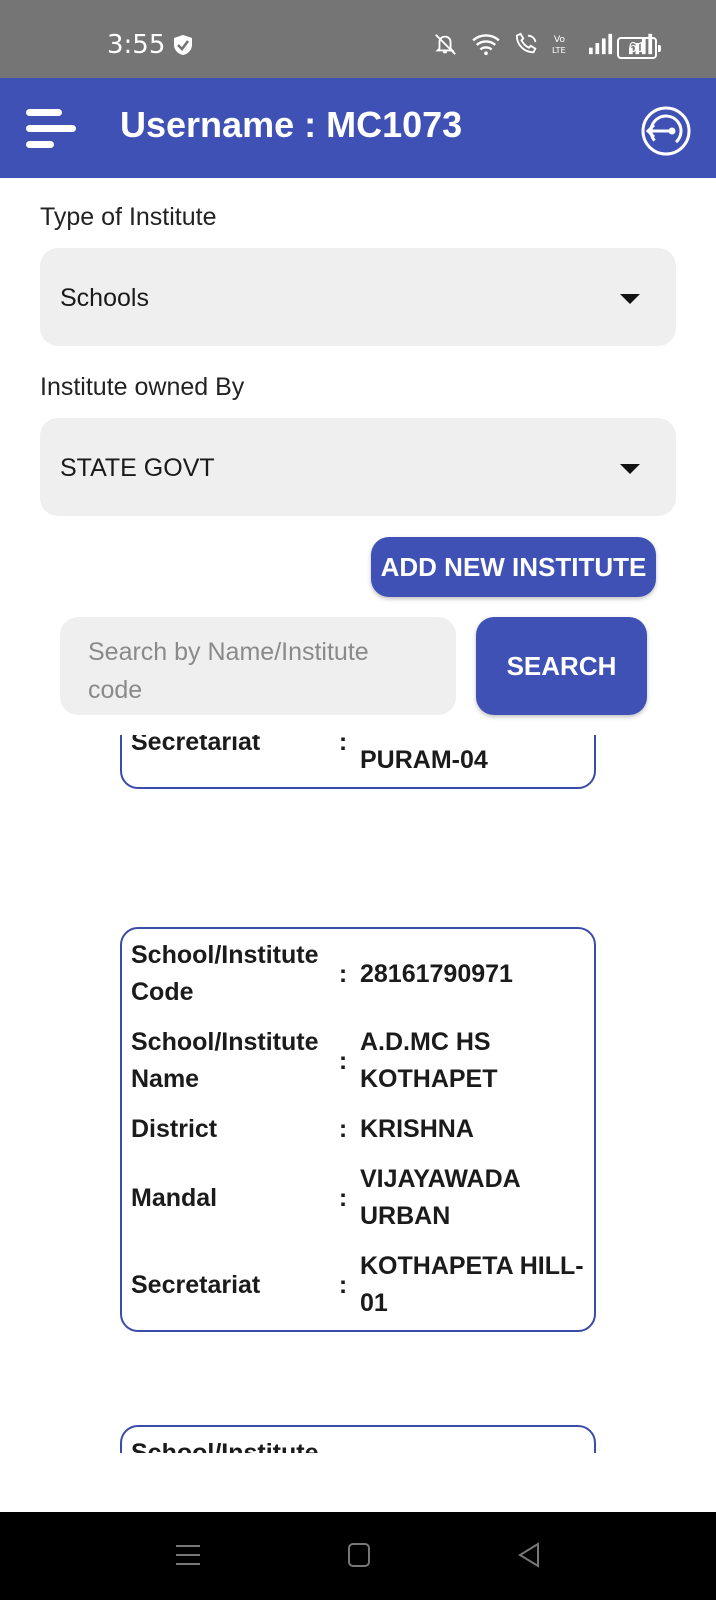  I want to click on institute-type-value: Schools, so click(104, 298).